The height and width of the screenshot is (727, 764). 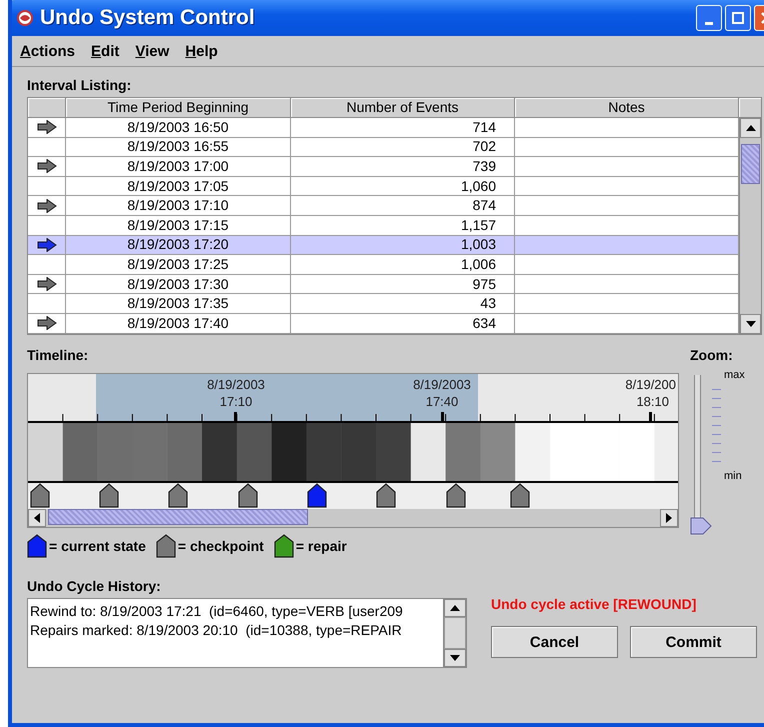 I want to click on table-cell: 702, so click(x=403, y=148).